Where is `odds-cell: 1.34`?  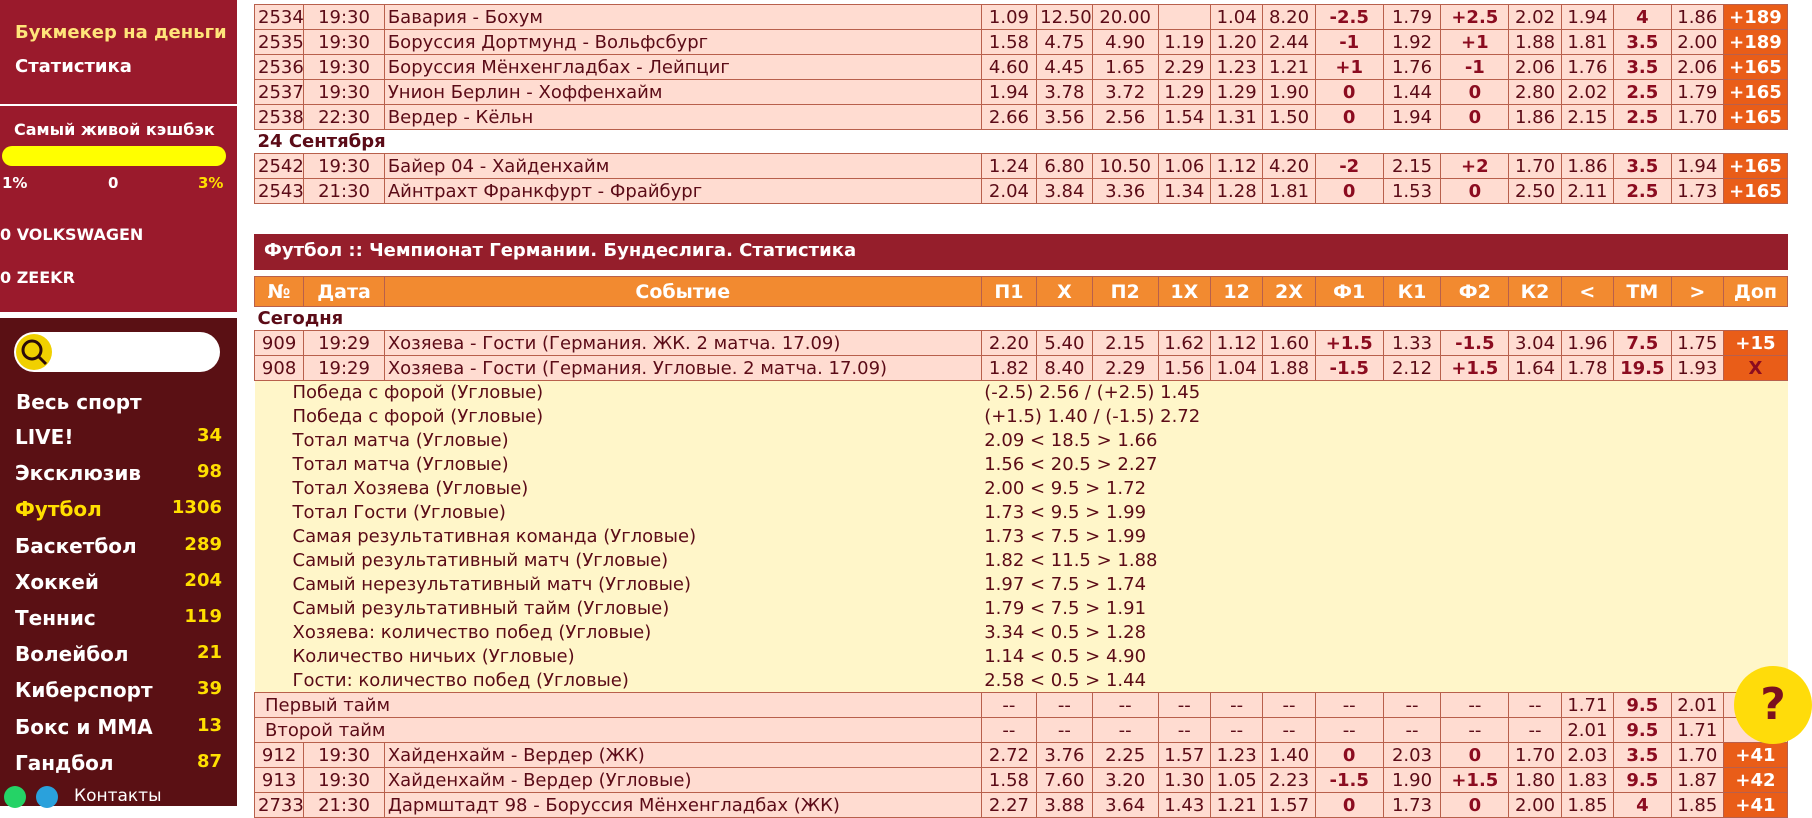 odds-cell: 1.34 is located at coordinates (1184, 191).